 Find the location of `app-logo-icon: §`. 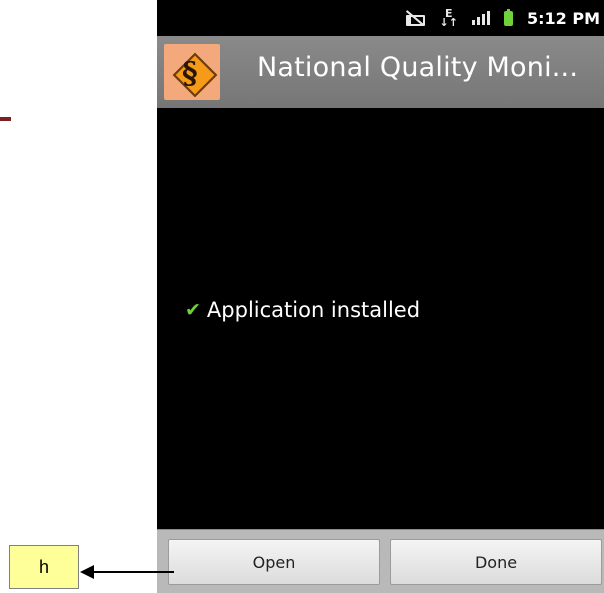

app-logo-icon: § is located at coordinates (192, 72).